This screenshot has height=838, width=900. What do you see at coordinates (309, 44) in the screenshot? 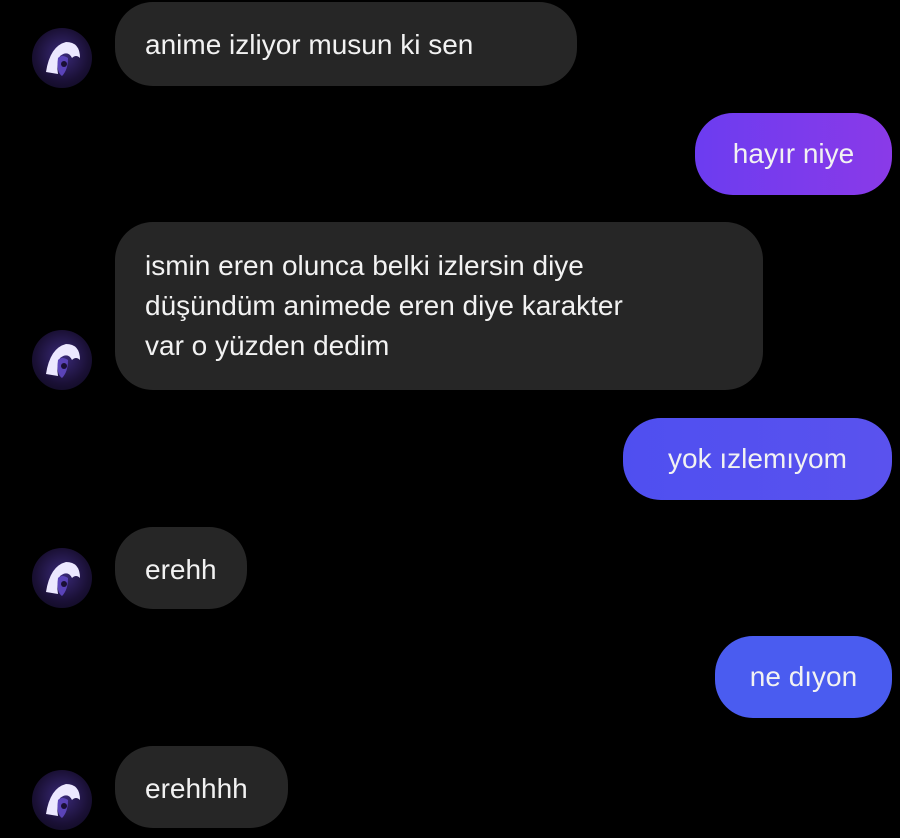
I see `message-text: anime izliyor musun ki sen` at bounding box center [309, 44].